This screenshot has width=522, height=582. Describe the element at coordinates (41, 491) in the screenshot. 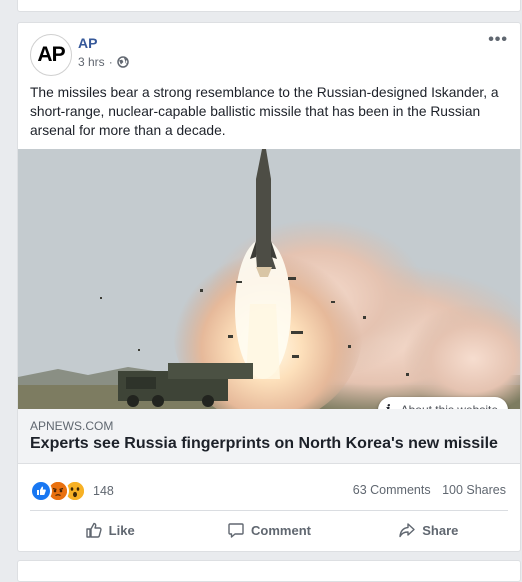

I see `like-reaction-icon` at that location.